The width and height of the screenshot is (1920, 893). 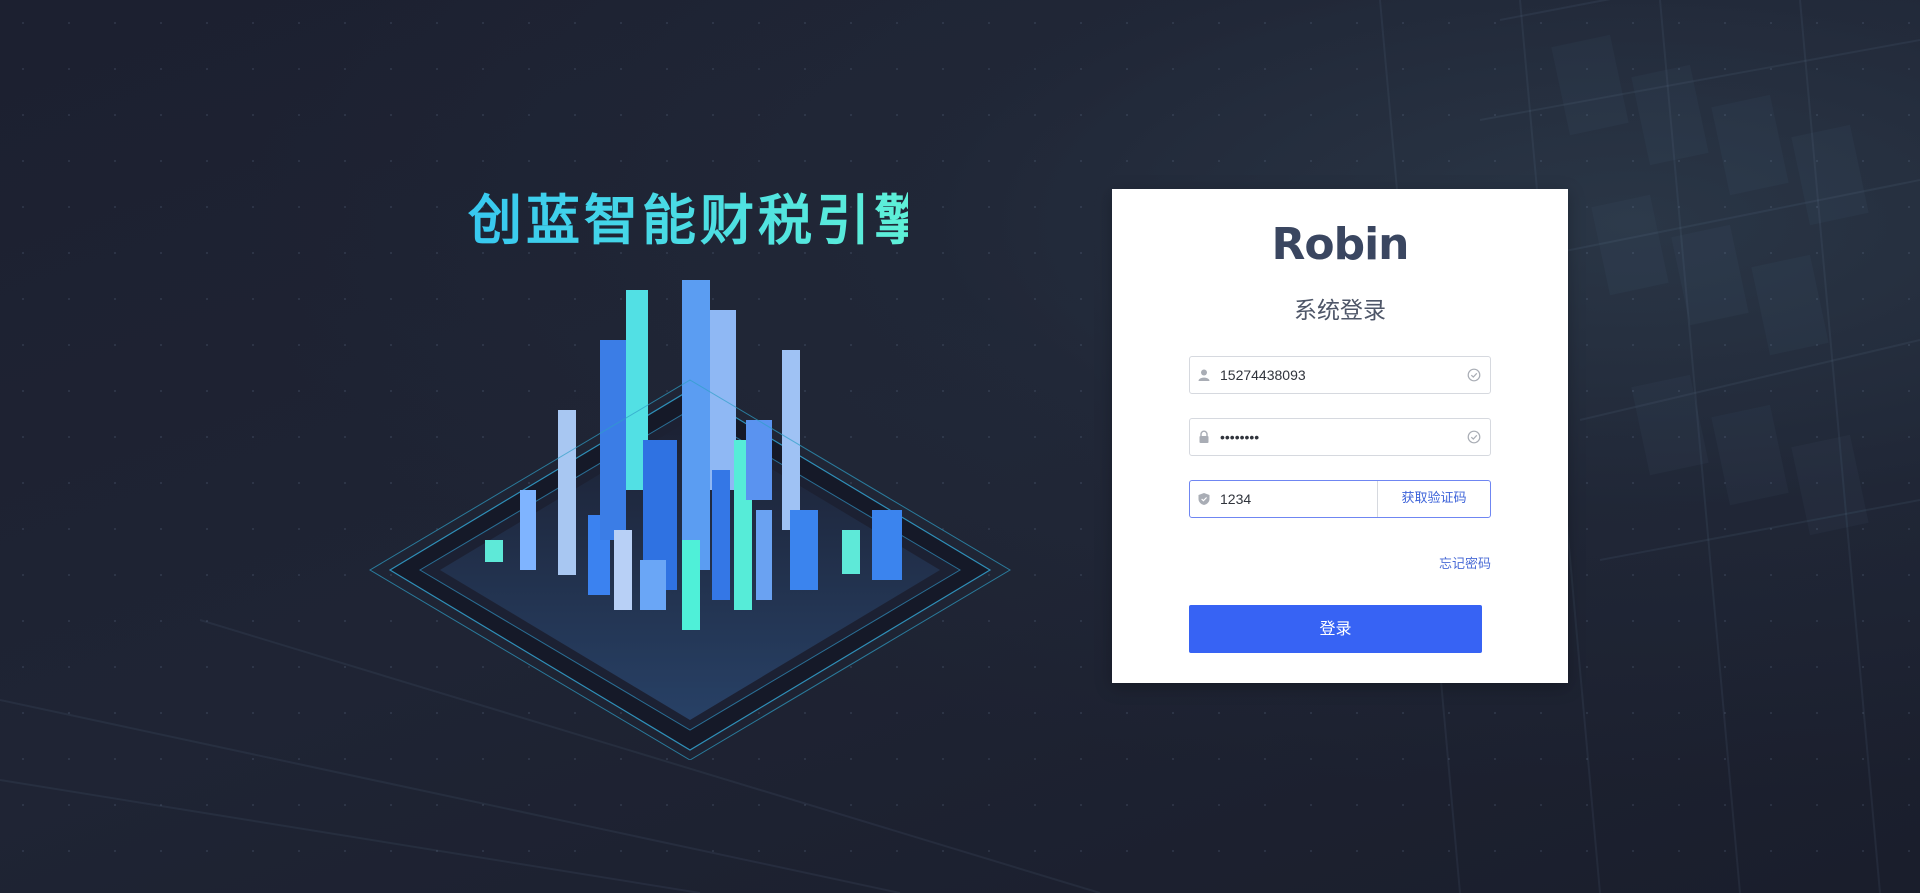 What do you see at coordinates (1340, 499) in the screenshot?
I see `verification-code-field: 1234 获取验证码` at bounding box center [1340, 499].